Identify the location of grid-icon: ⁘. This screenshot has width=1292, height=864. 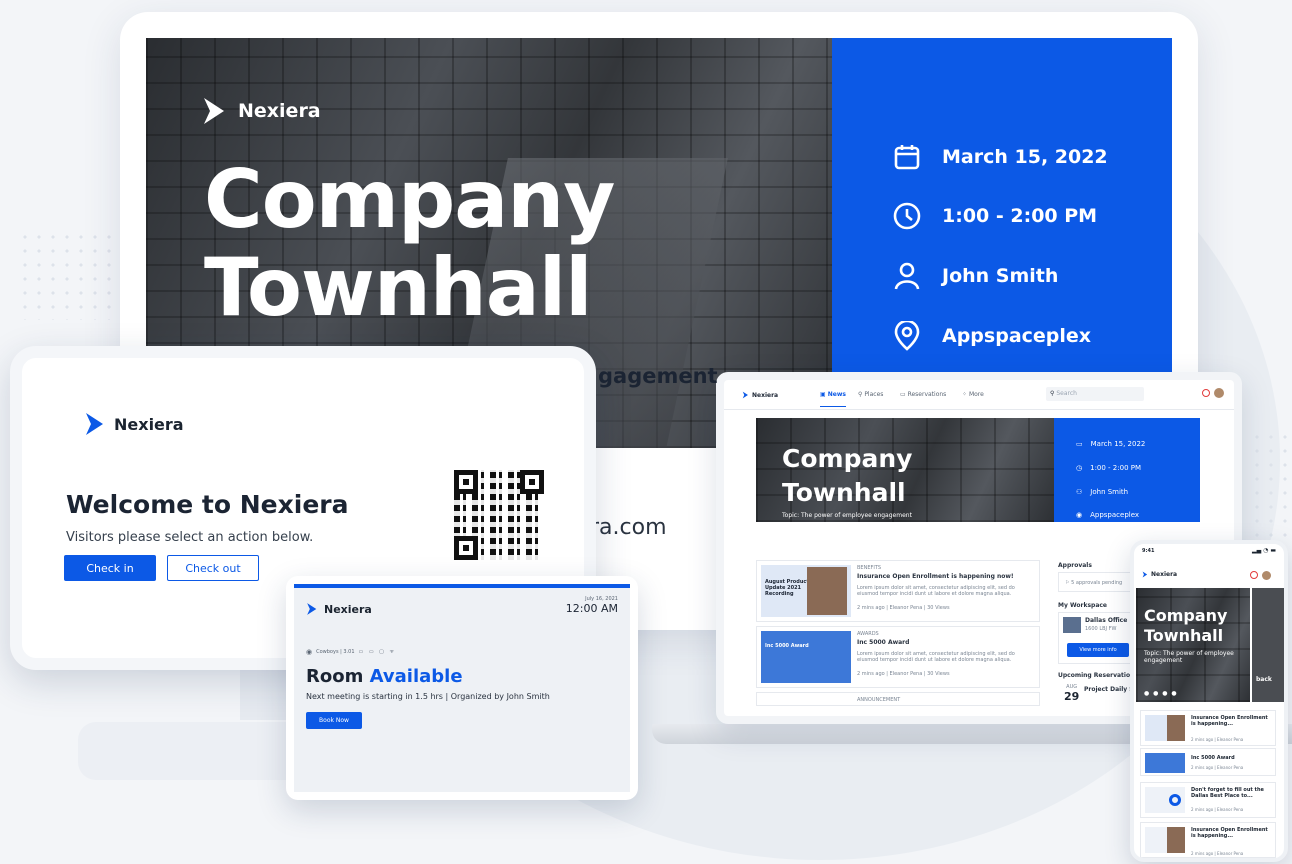
(965, 394).